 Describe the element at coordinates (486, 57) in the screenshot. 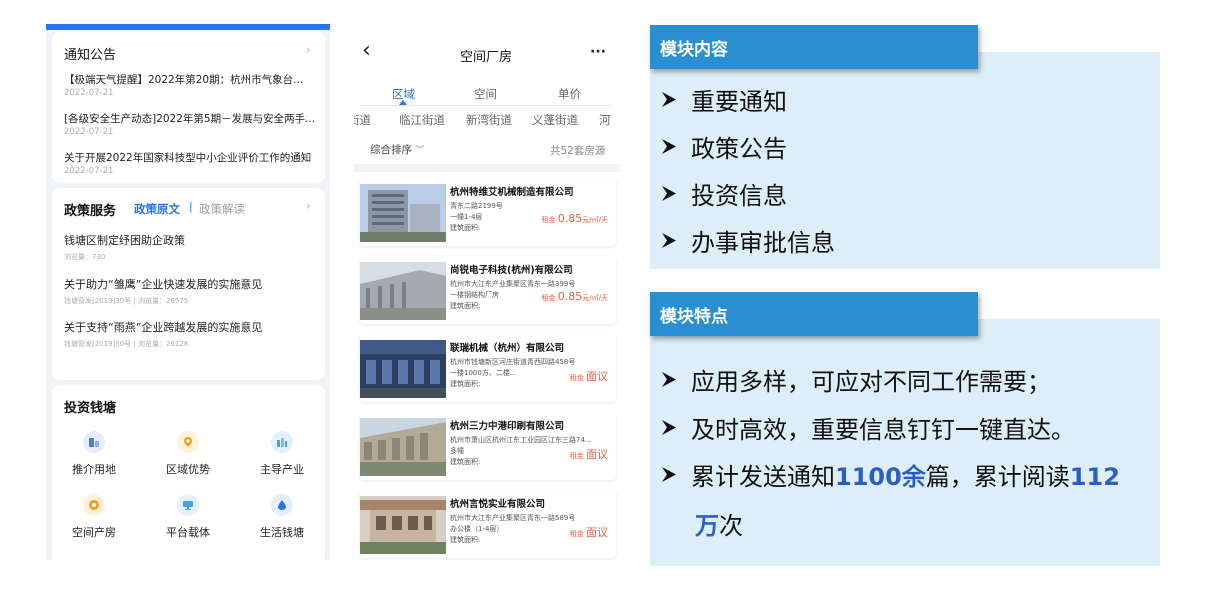

I see `page-title: 空间厂房` at that location.